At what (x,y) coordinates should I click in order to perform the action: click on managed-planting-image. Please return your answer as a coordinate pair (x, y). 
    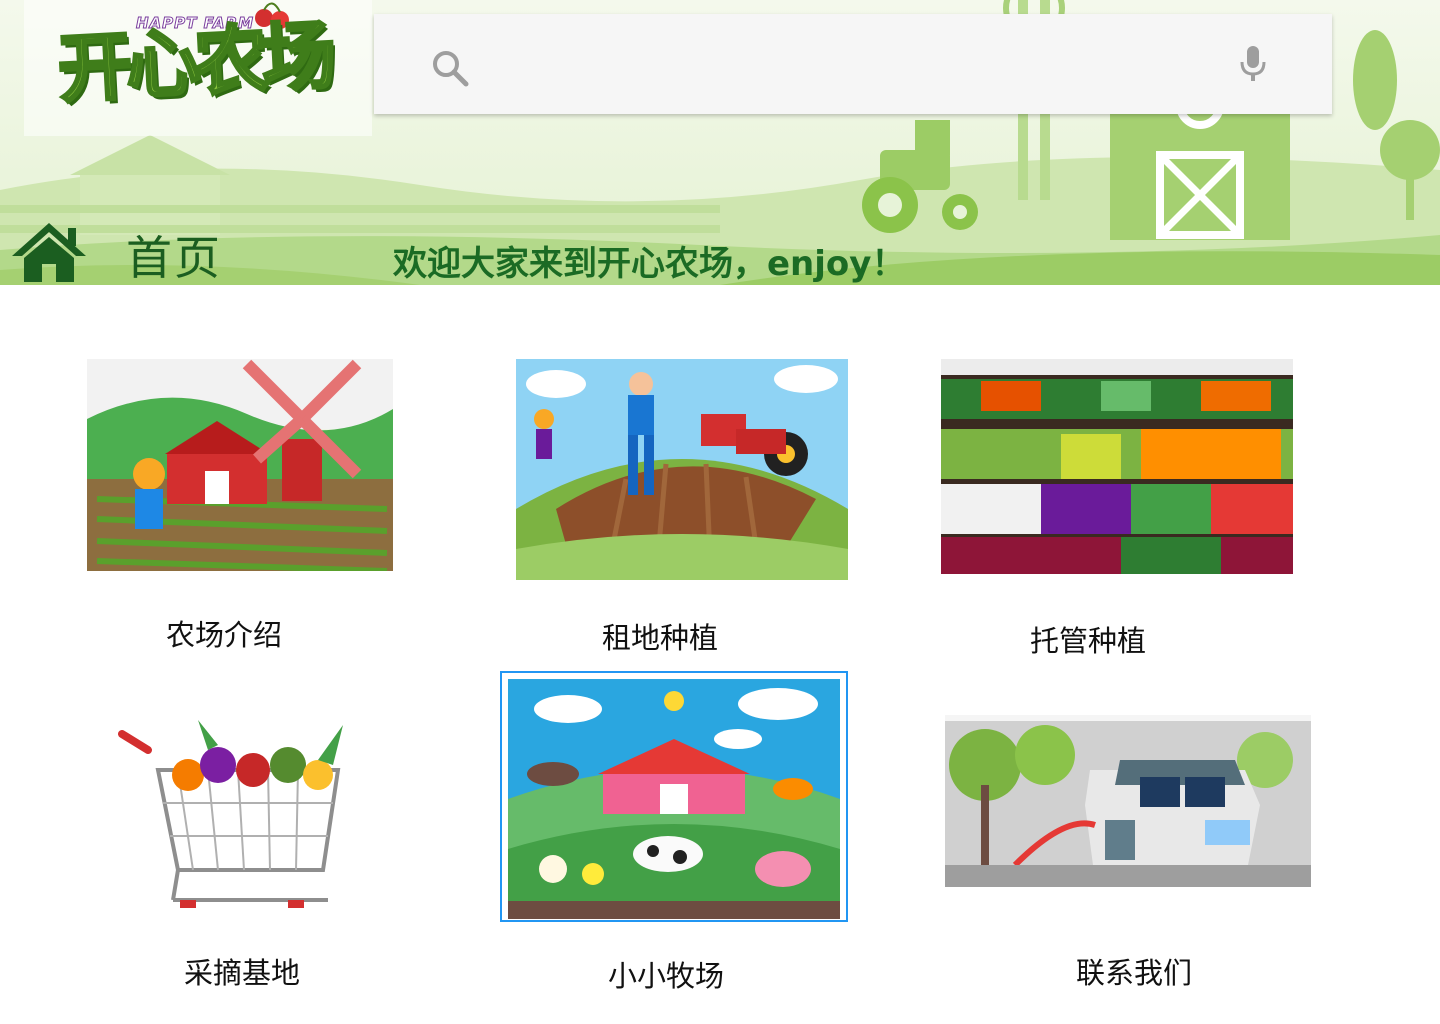
    Looking at the image, I should click on (1117, 466).